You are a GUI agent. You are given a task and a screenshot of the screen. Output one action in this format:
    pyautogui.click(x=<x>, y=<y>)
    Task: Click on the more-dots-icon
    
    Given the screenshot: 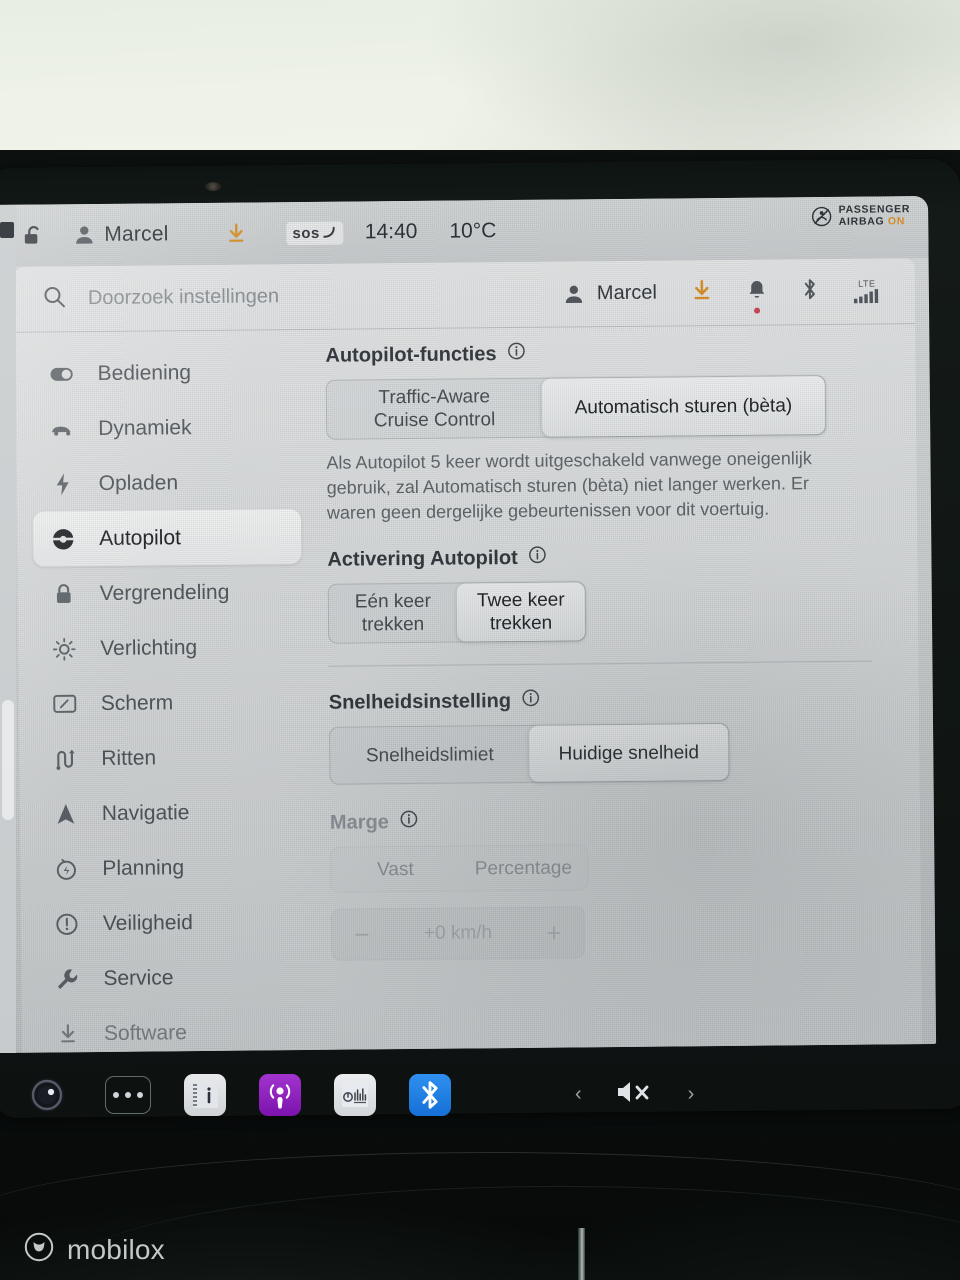 What is the action you would take?
    pyautogui.click(x=128, y=1095)
    